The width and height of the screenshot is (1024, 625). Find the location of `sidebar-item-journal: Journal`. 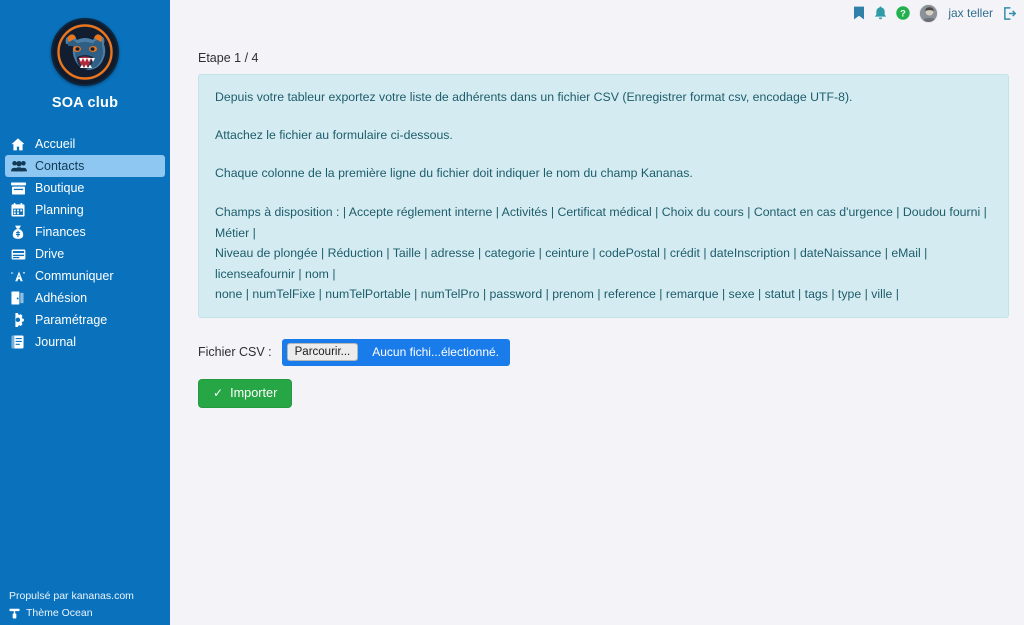

sidebar-item-journal: Journal is located at coordinates (85, 342).